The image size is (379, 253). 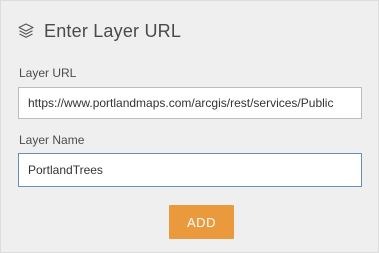 I want to click on layer-name-label: Layer Name, so click(x=52, y=140).